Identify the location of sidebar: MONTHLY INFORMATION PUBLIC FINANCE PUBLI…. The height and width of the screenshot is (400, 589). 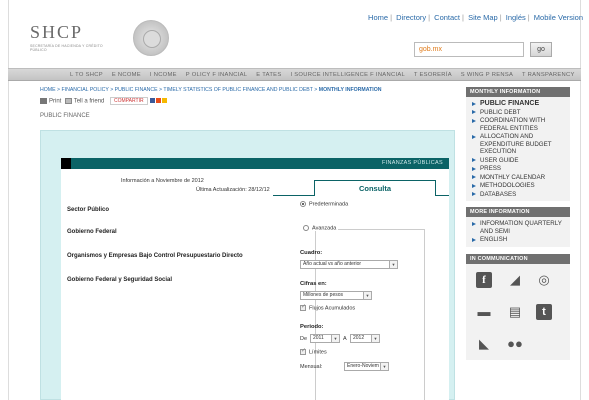
(518, 223).